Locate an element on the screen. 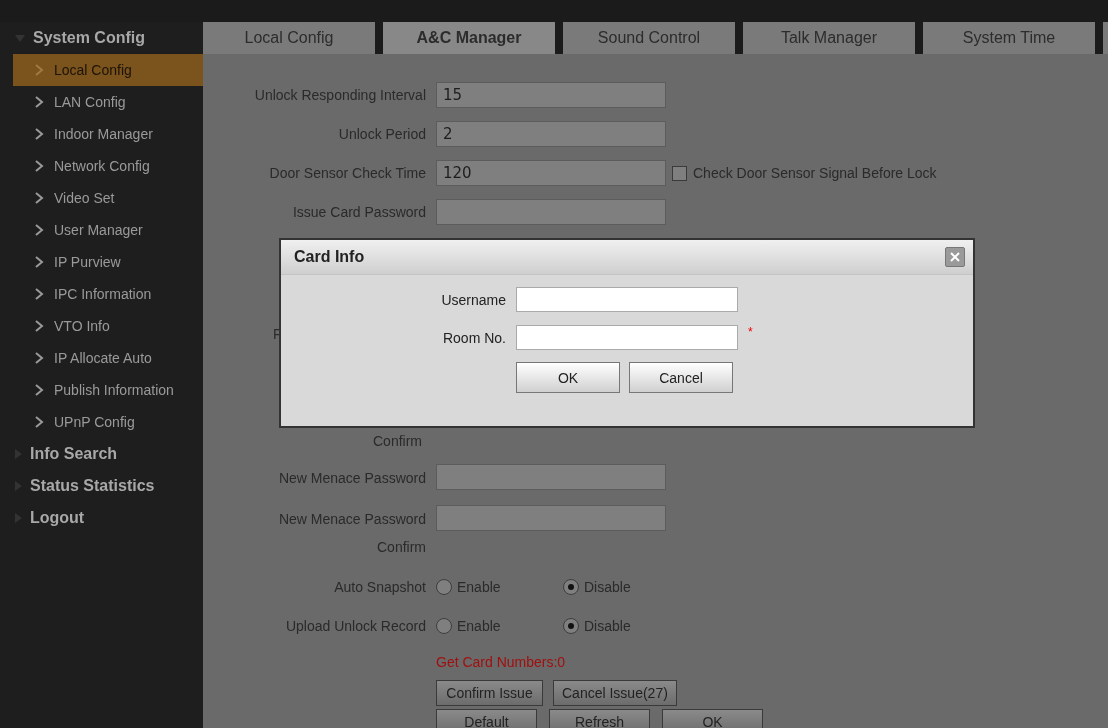  dialog-title: Card Info is located at coordinates (329, 257).